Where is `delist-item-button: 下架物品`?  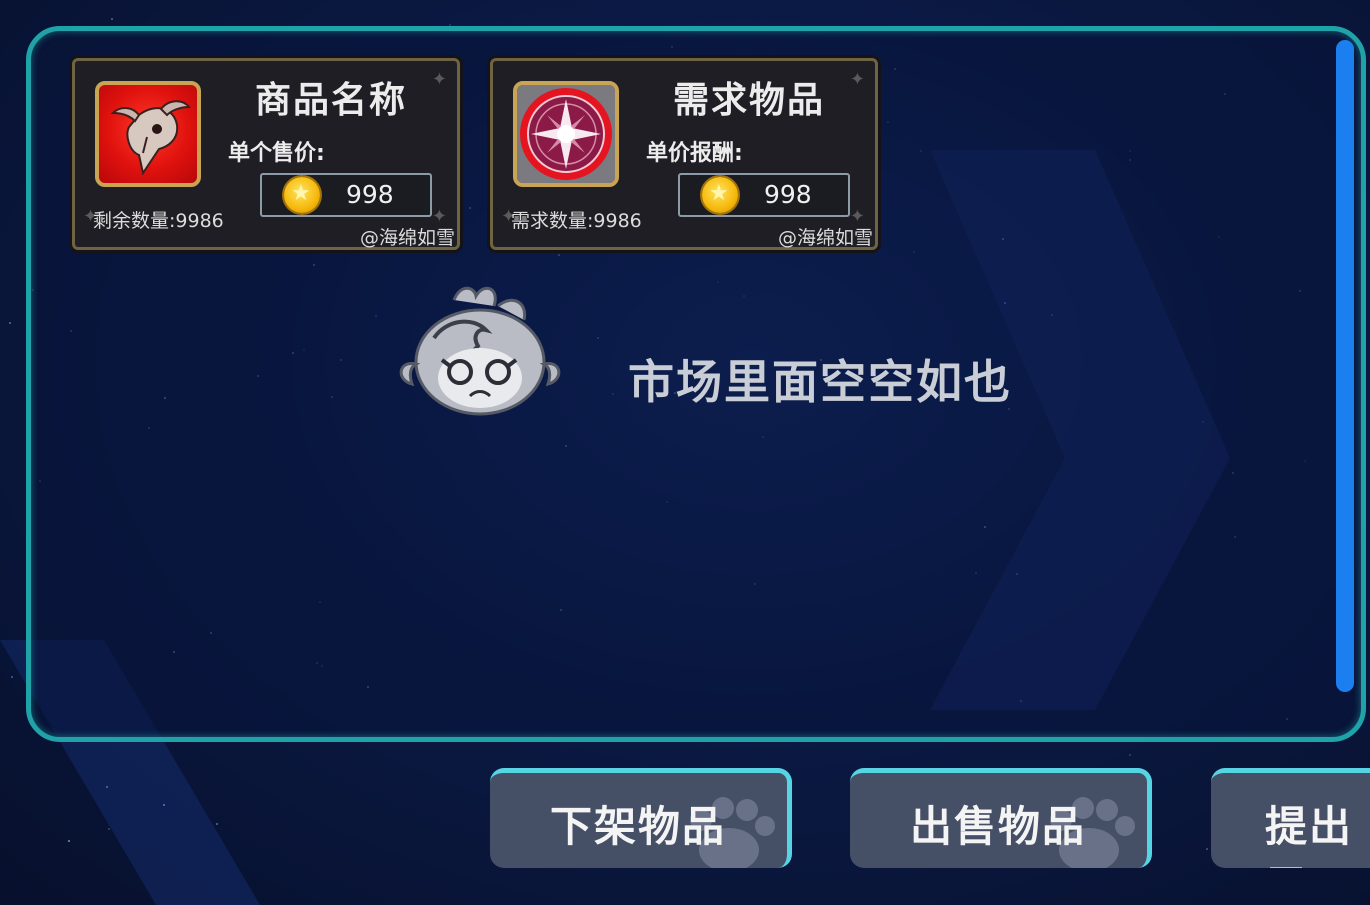
delist-item-button: 下架物品 is located at coordinates (641, 818).